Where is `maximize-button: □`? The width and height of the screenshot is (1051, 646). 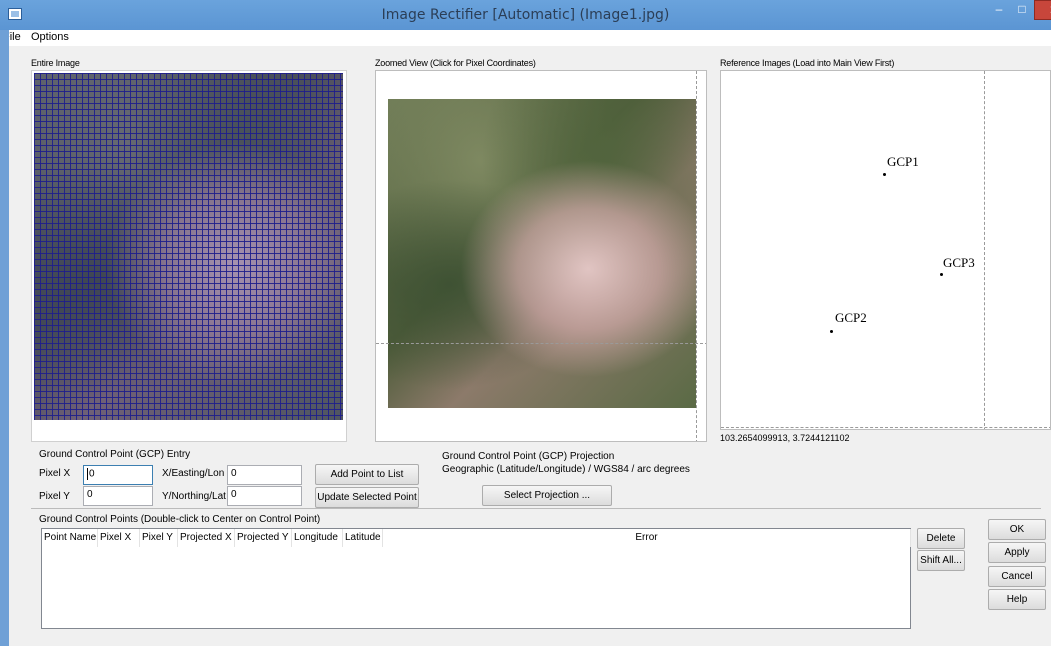
maximize-button: □ is located at coordinates (1022, 10).